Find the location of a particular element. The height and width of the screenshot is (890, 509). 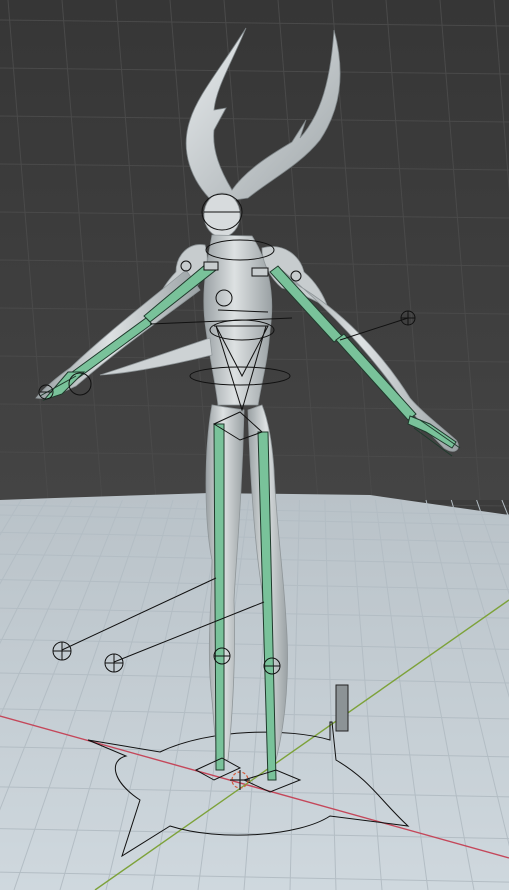

empty-object-marker is located at coordinates (342, 708).